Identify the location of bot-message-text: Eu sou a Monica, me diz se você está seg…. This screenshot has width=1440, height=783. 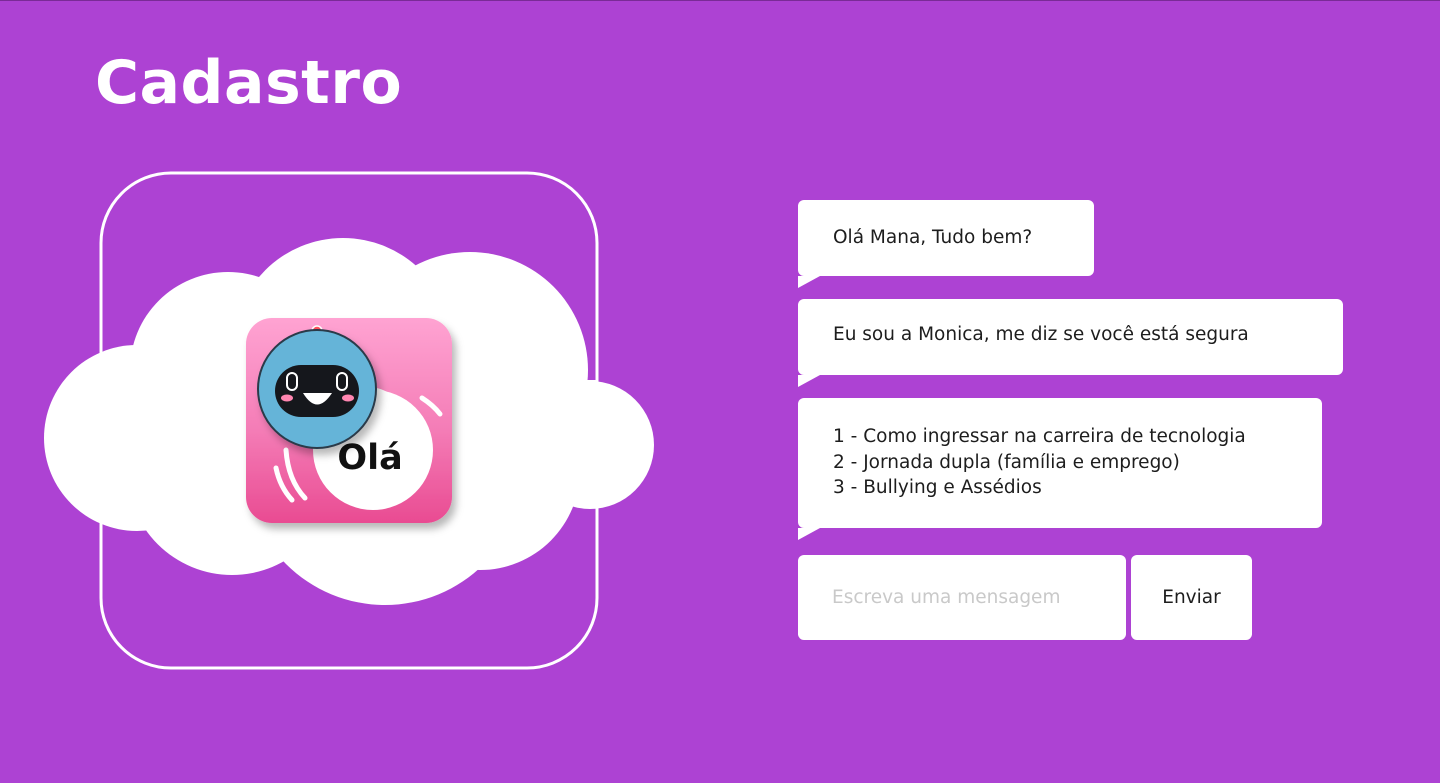
(1041, 334).